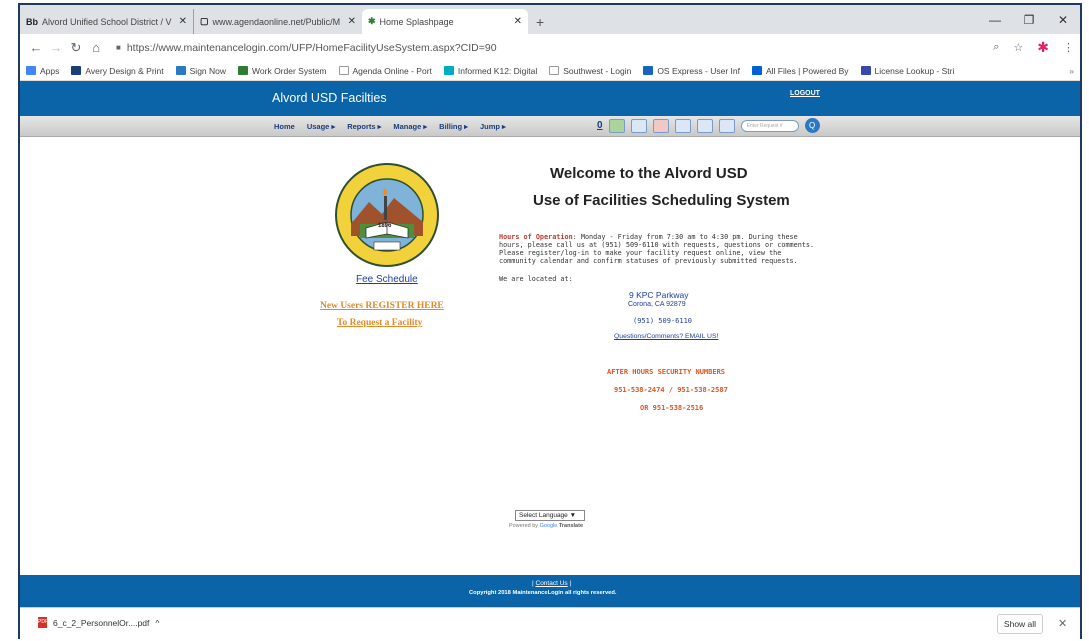 This screenshot has height=641, width=1089. Describe the element at coordinates (372, 21) in the screenshot. I see `palm-tree-icon: ✱` at that location.